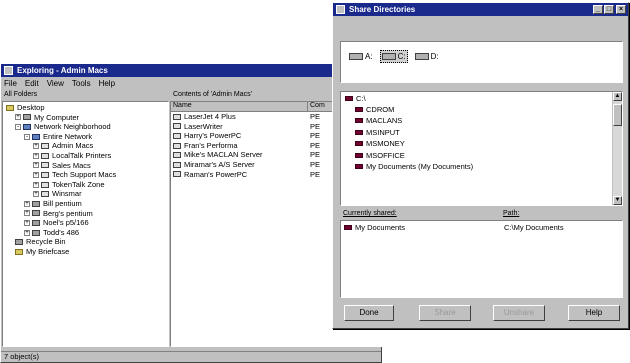  I want to click on share-button: Share, so click(445, 313).